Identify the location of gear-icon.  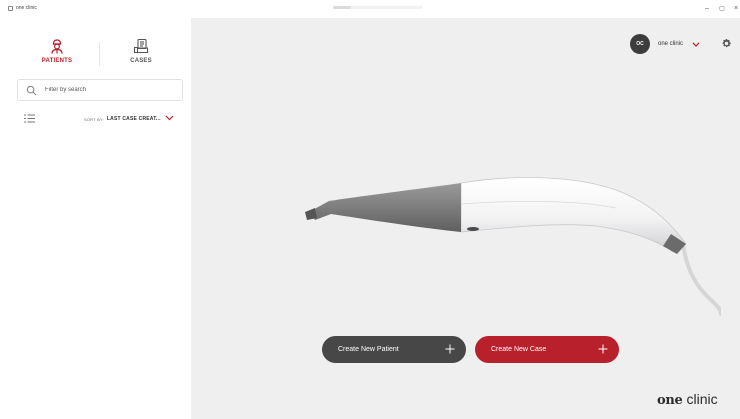
(726, 43).